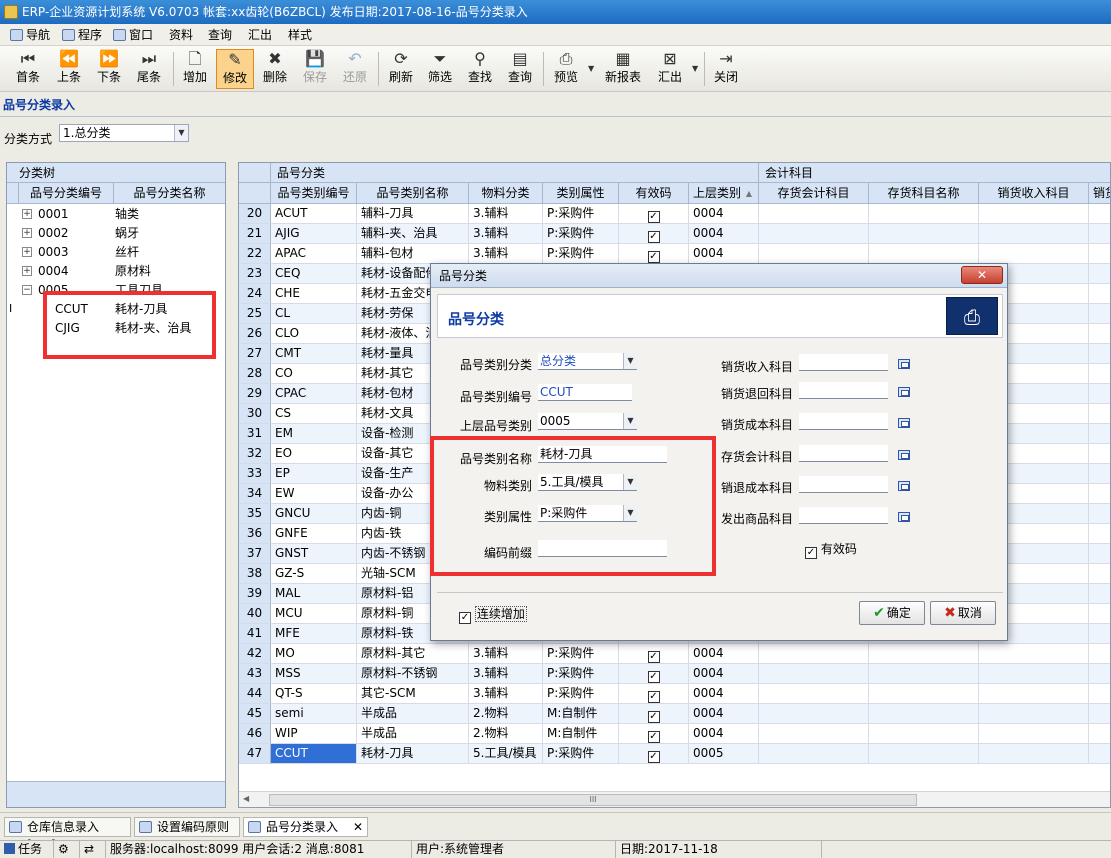 The height and width of the screenshot is (858, 1111). Describe the element at coordinates (314, 354) in the screenshot. I see `cell-code: CMT` at that location.